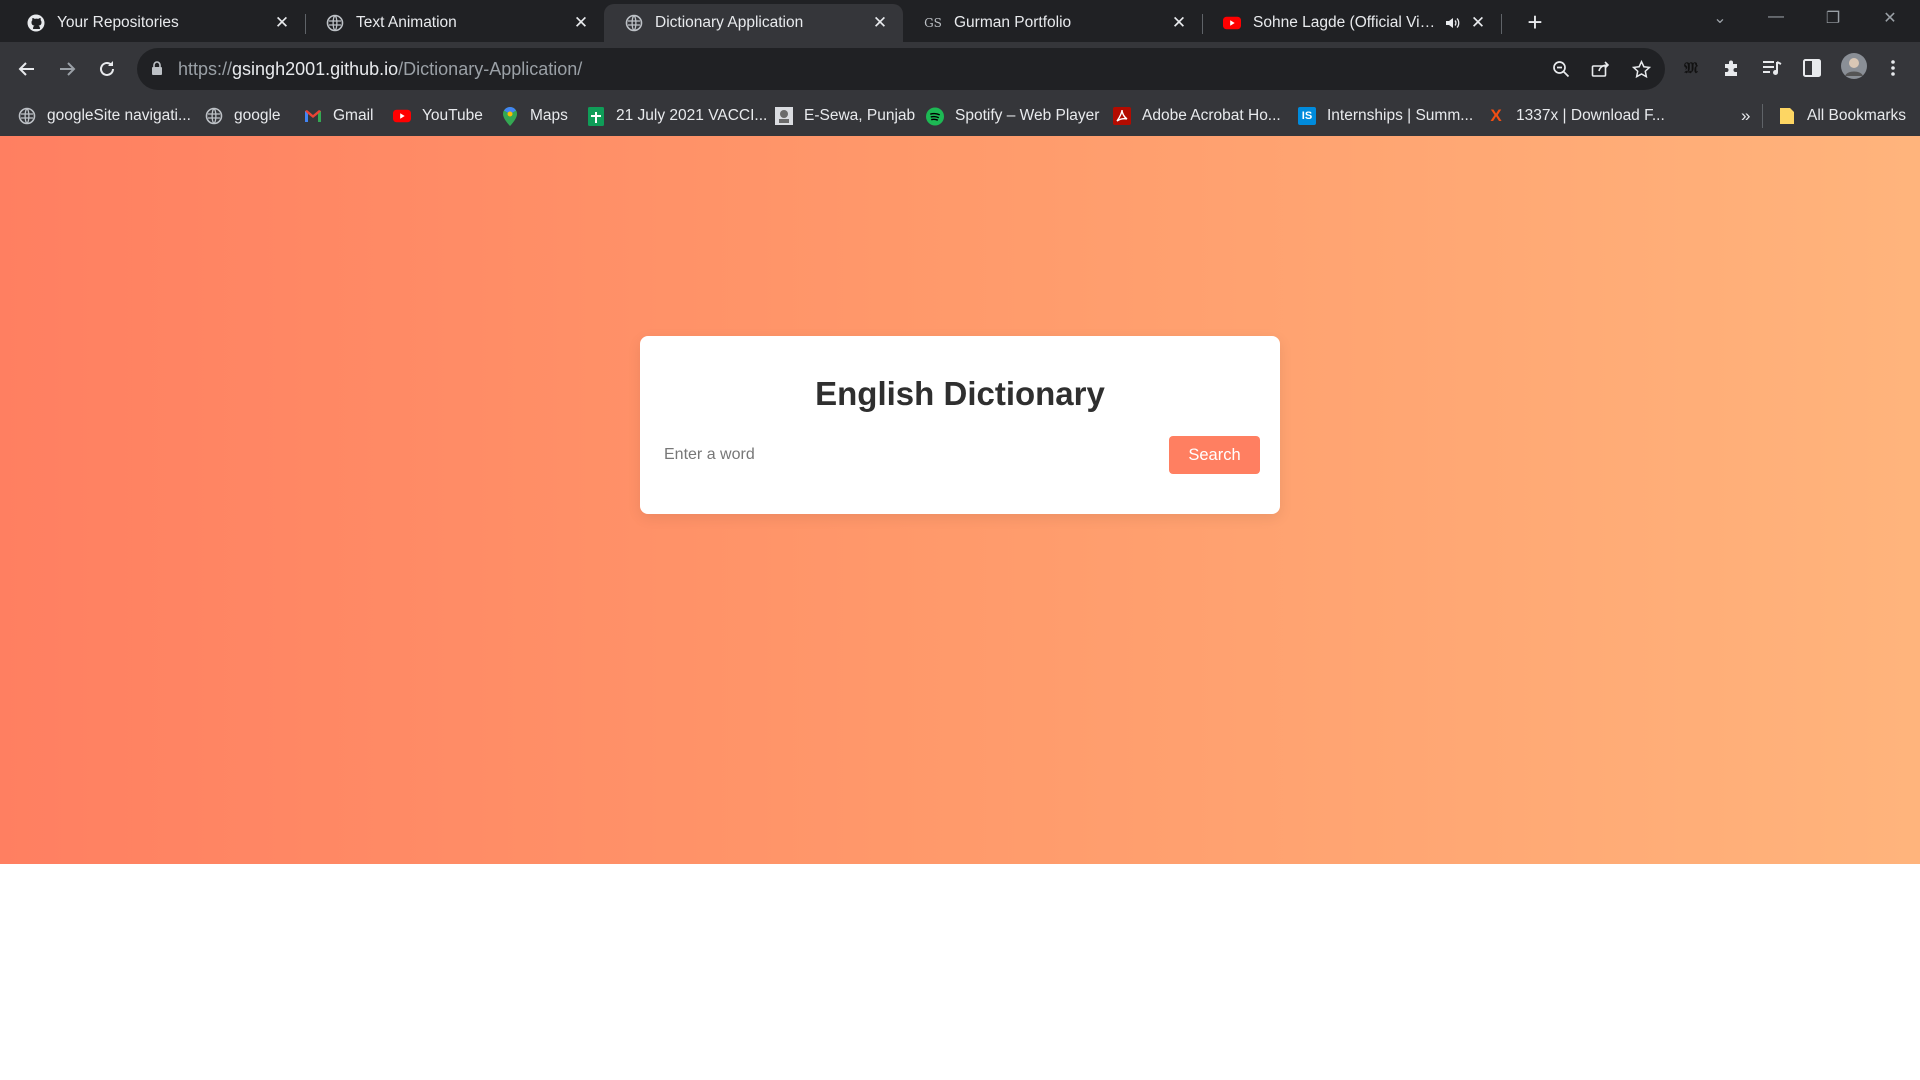 This screenshot has height=1080, width=1920. What do you see at coordinates (1857, 115) in the screenshot?
I see `all-bookmarks-label: All Bookmarks` at bounding box center [1857, 115].